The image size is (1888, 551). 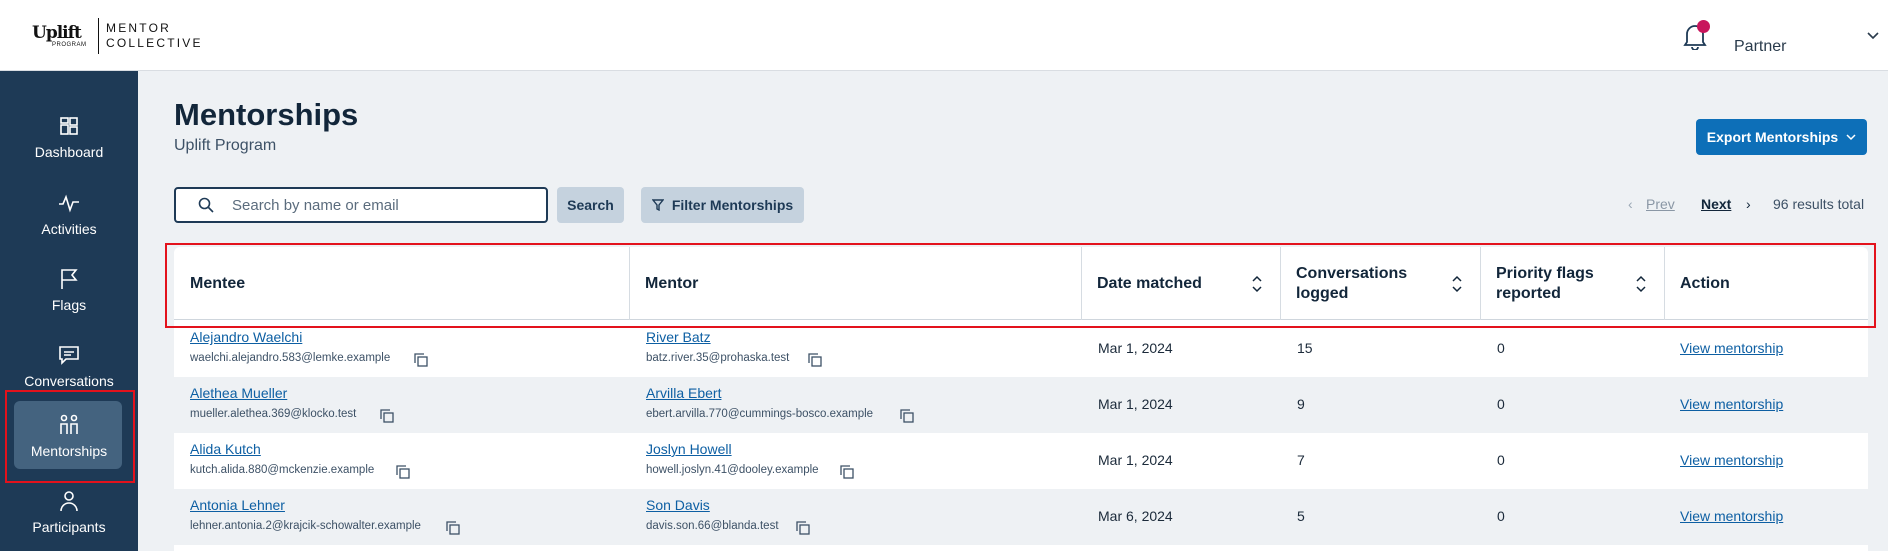 What do you see at coordinates (69, 381) in the screenshot?
I see `sidebar-item-label: Conversations` at bounding box center [69, 381].